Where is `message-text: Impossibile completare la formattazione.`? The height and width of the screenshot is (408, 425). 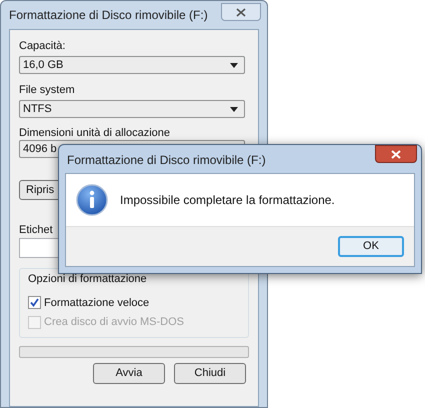 message-text: Impossibile completare la formattazione. is located at coordinates (227, 200).